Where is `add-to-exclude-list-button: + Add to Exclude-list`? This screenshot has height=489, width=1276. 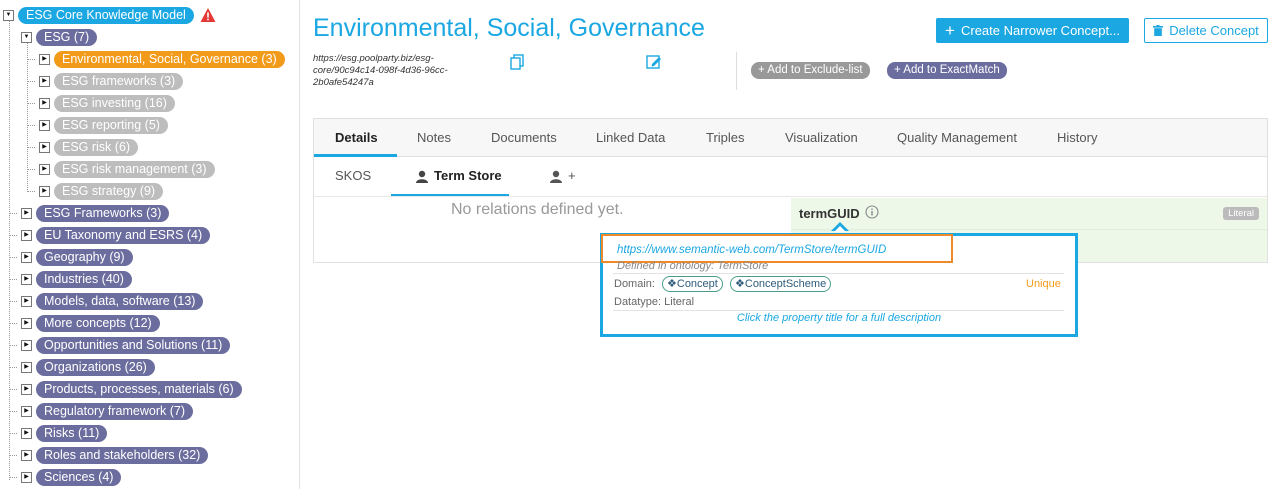
add-to-exclude-list-button: + Add to Exclude-list is located at coordinates (810, 70).